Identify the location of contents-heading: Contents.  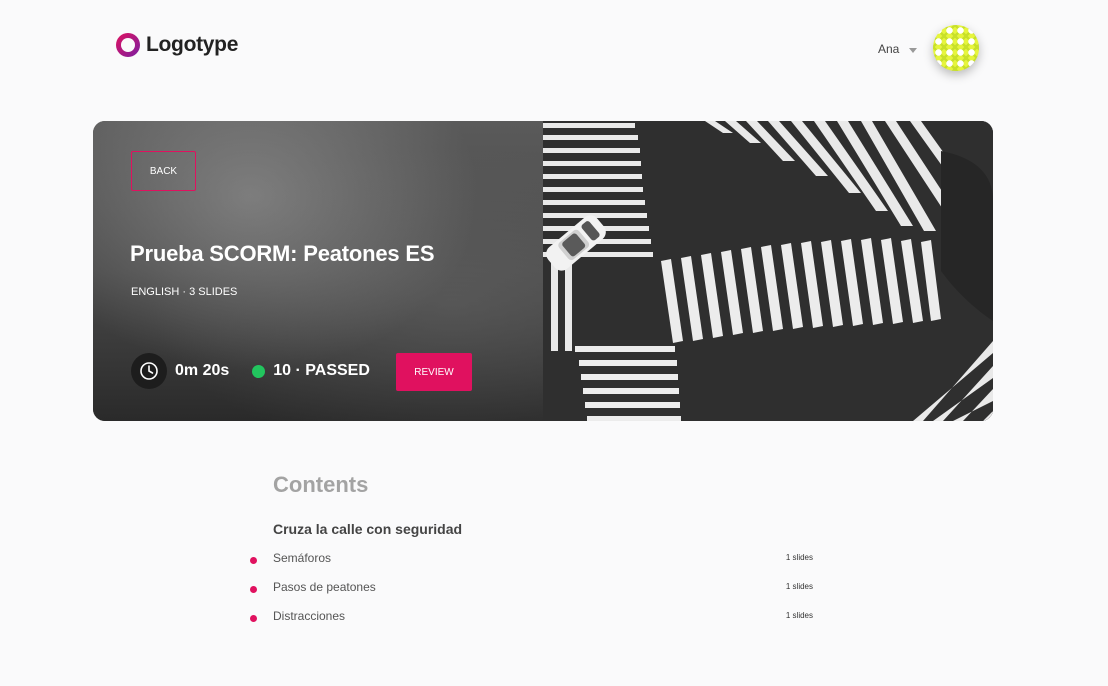
(321, 484).